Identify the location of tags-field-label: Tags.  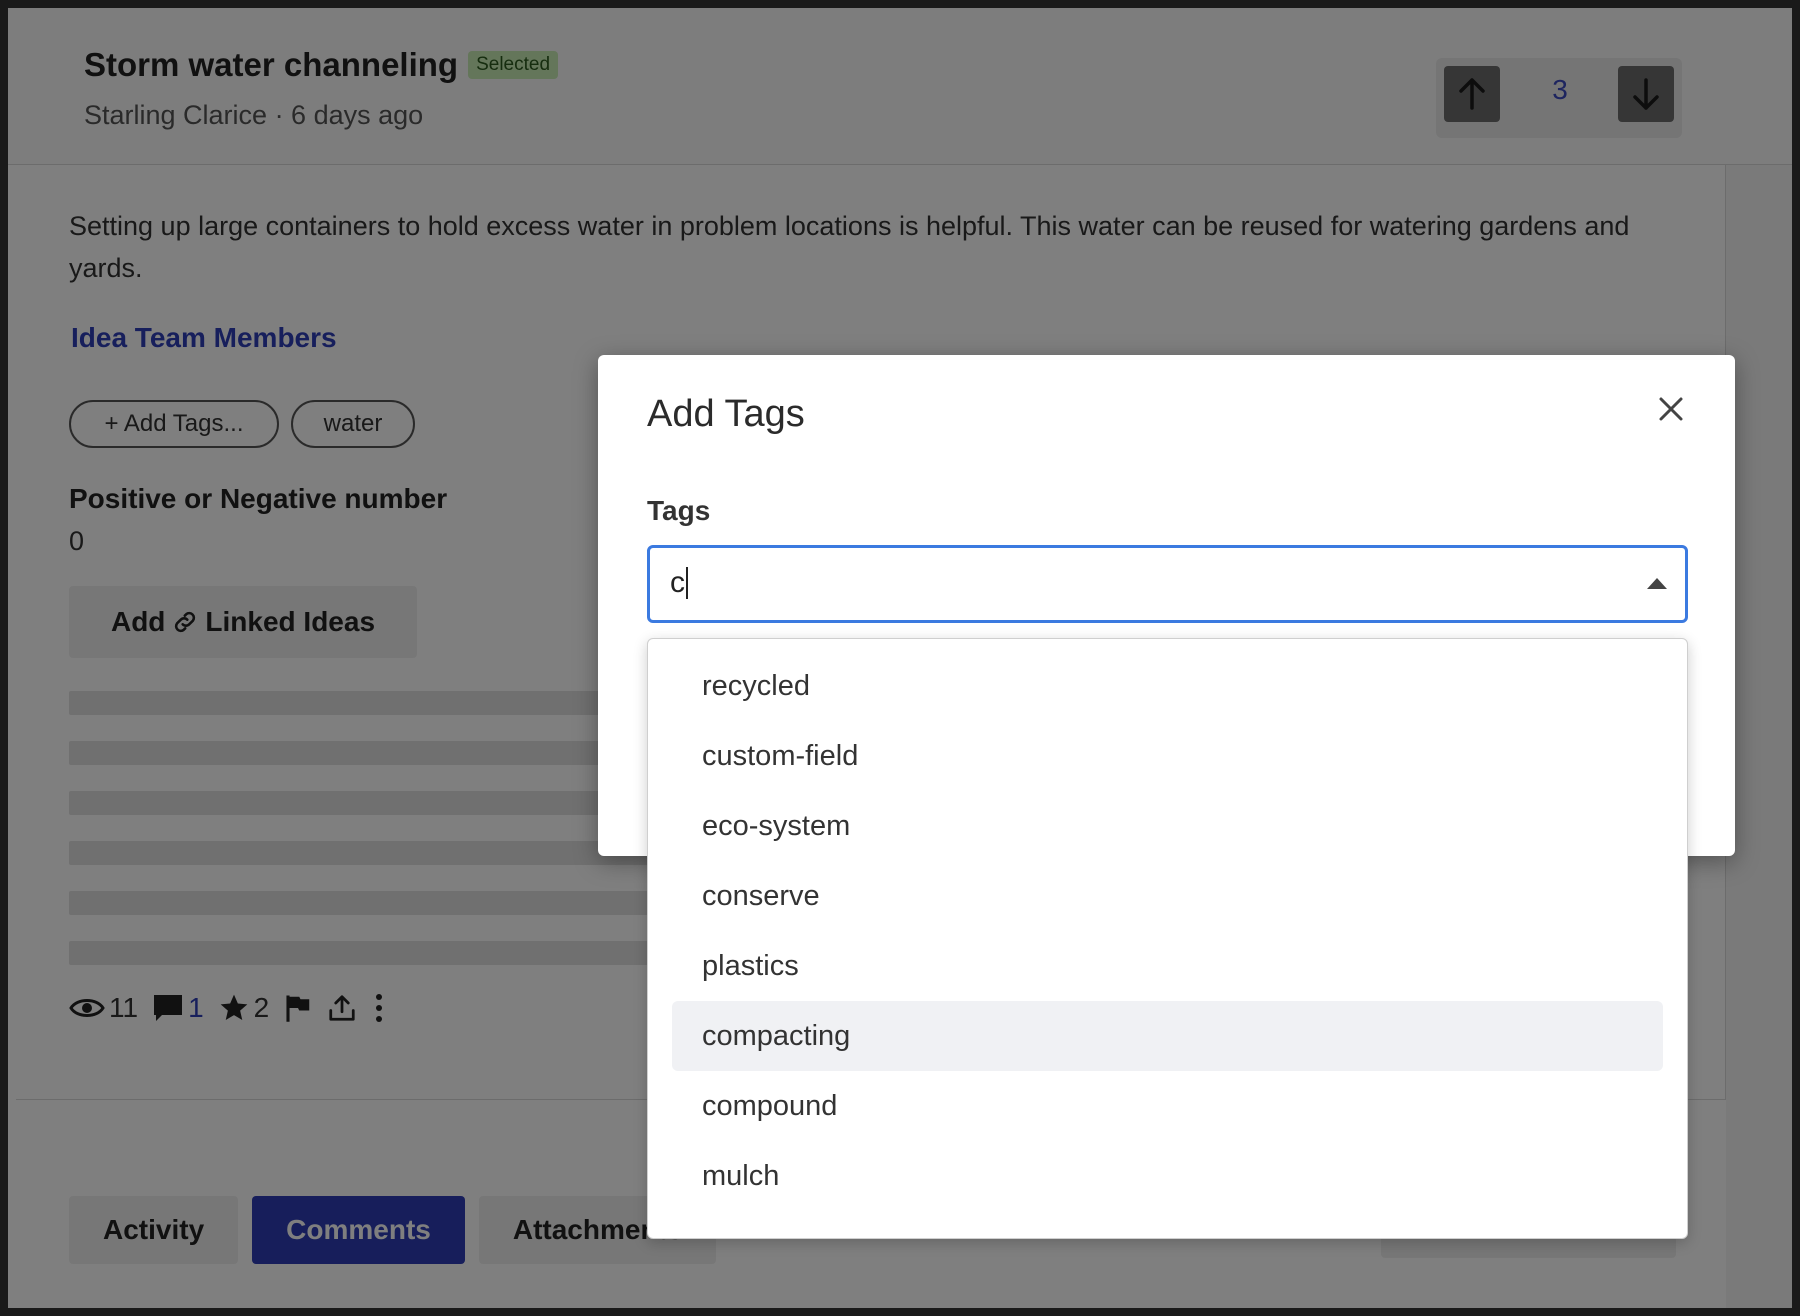
(679, 510).